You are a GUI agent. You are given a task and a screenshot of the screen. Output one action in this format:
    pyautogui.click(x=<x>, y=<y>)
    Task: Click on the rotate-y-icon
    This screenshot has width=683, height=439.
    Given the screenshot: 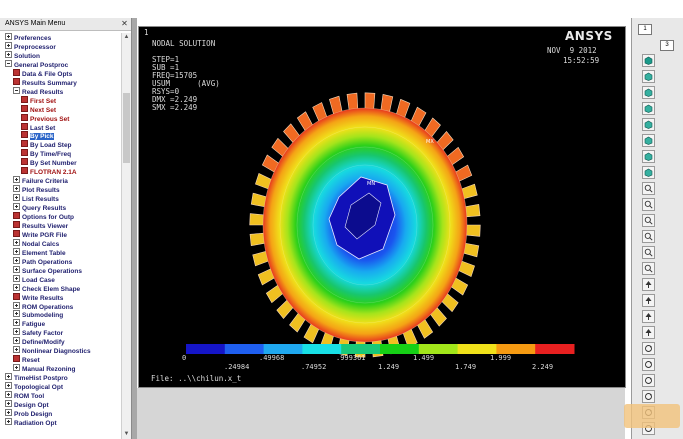 What is the action you would take?
    pyautogui.click(x=648, y=364)
    